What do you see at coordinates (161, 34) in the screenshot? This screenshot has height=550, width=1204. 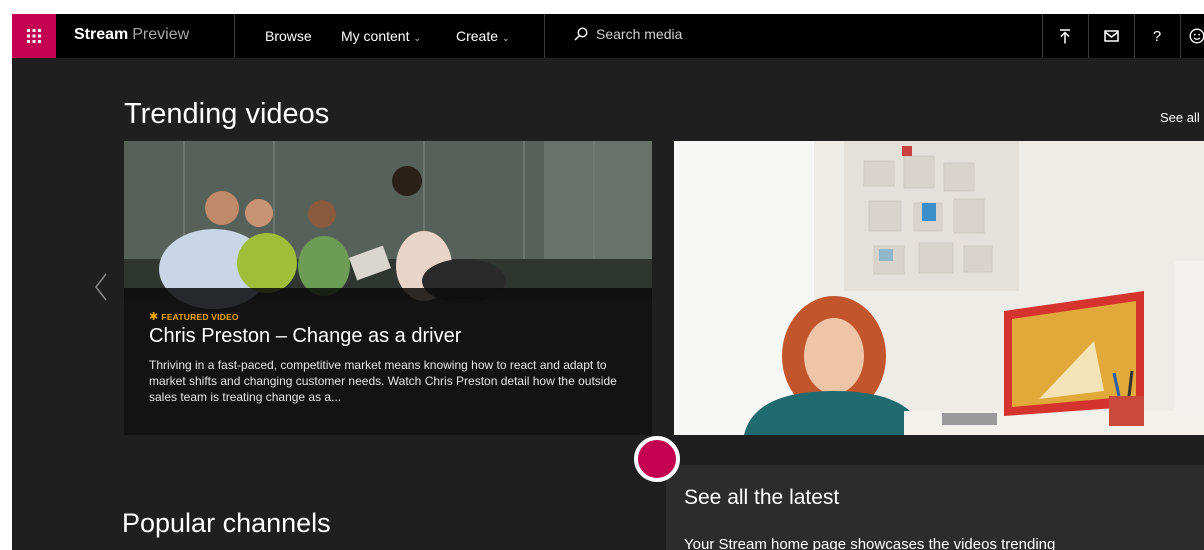 I see `brand-suffix: Preview` at bounding box center [161, 34].